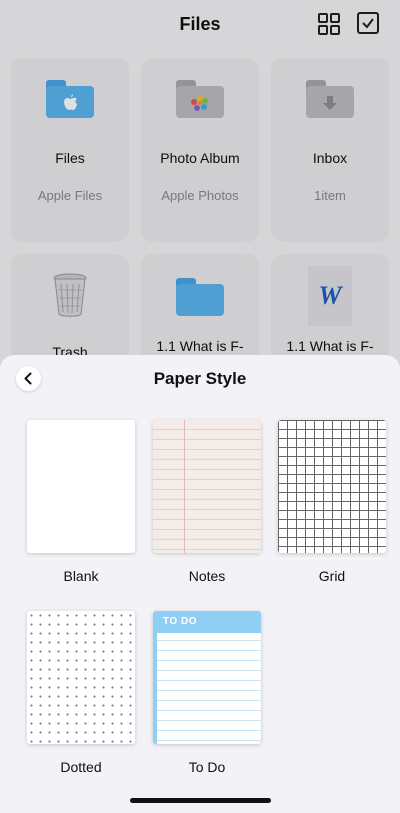 This screenshot has height=813, width=400. Describe the element at coordinates (81, 677) in the screenshot. I see `paper-dotted` at that location.